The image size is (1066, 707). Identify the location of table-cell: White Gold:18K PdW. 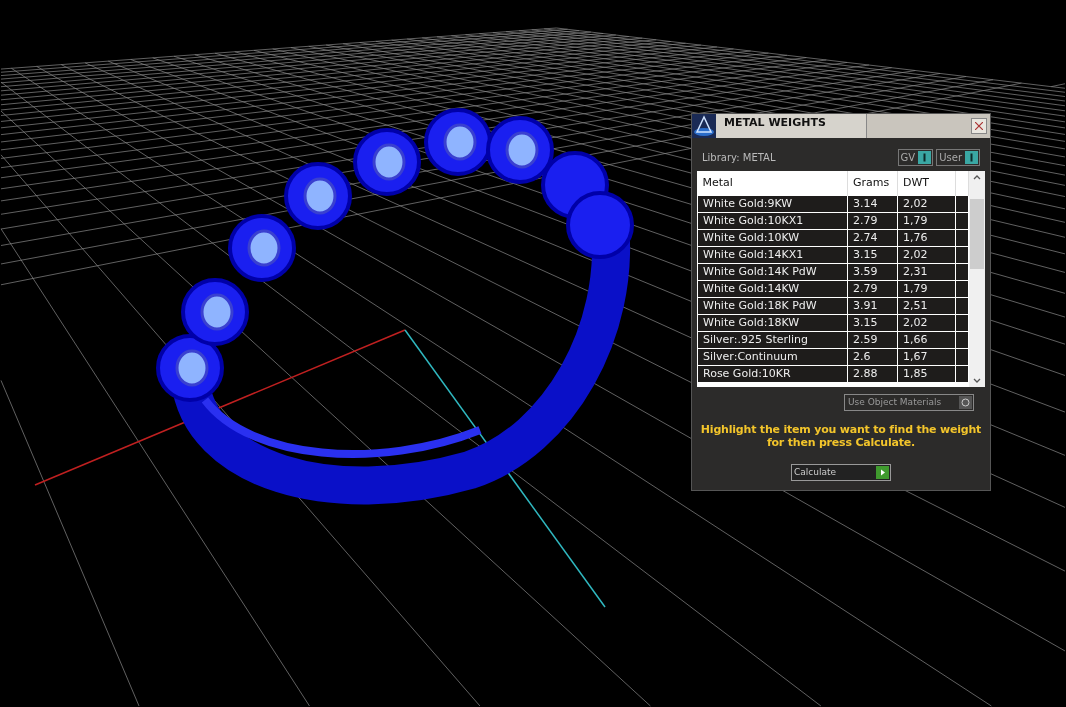
(772, 305).